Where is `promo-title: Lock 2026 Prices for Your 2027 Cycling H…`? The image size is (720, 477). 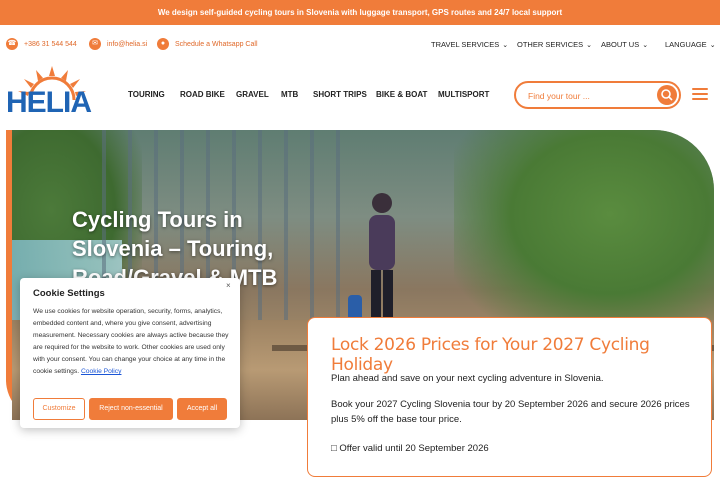 promo-title: Lock 2026 Prices for Your 2027 Cycling H… is located at coordinates (490, 355).